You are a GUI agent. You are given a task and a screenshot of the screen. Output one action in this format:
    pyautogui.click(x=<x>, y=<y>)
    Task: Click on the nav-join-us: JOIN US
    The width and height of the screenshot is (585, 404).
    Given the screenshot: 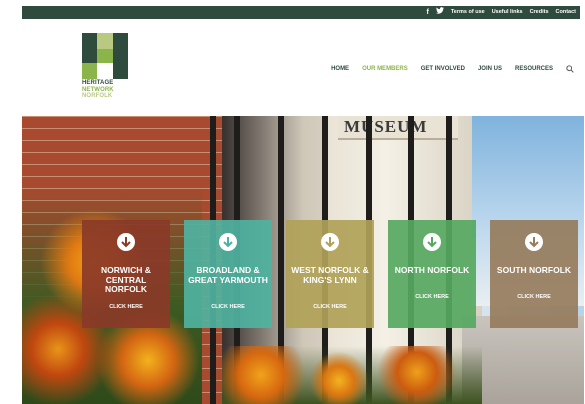 What is the action you would take?
    pyautogui.click(x=490, y=69)
    